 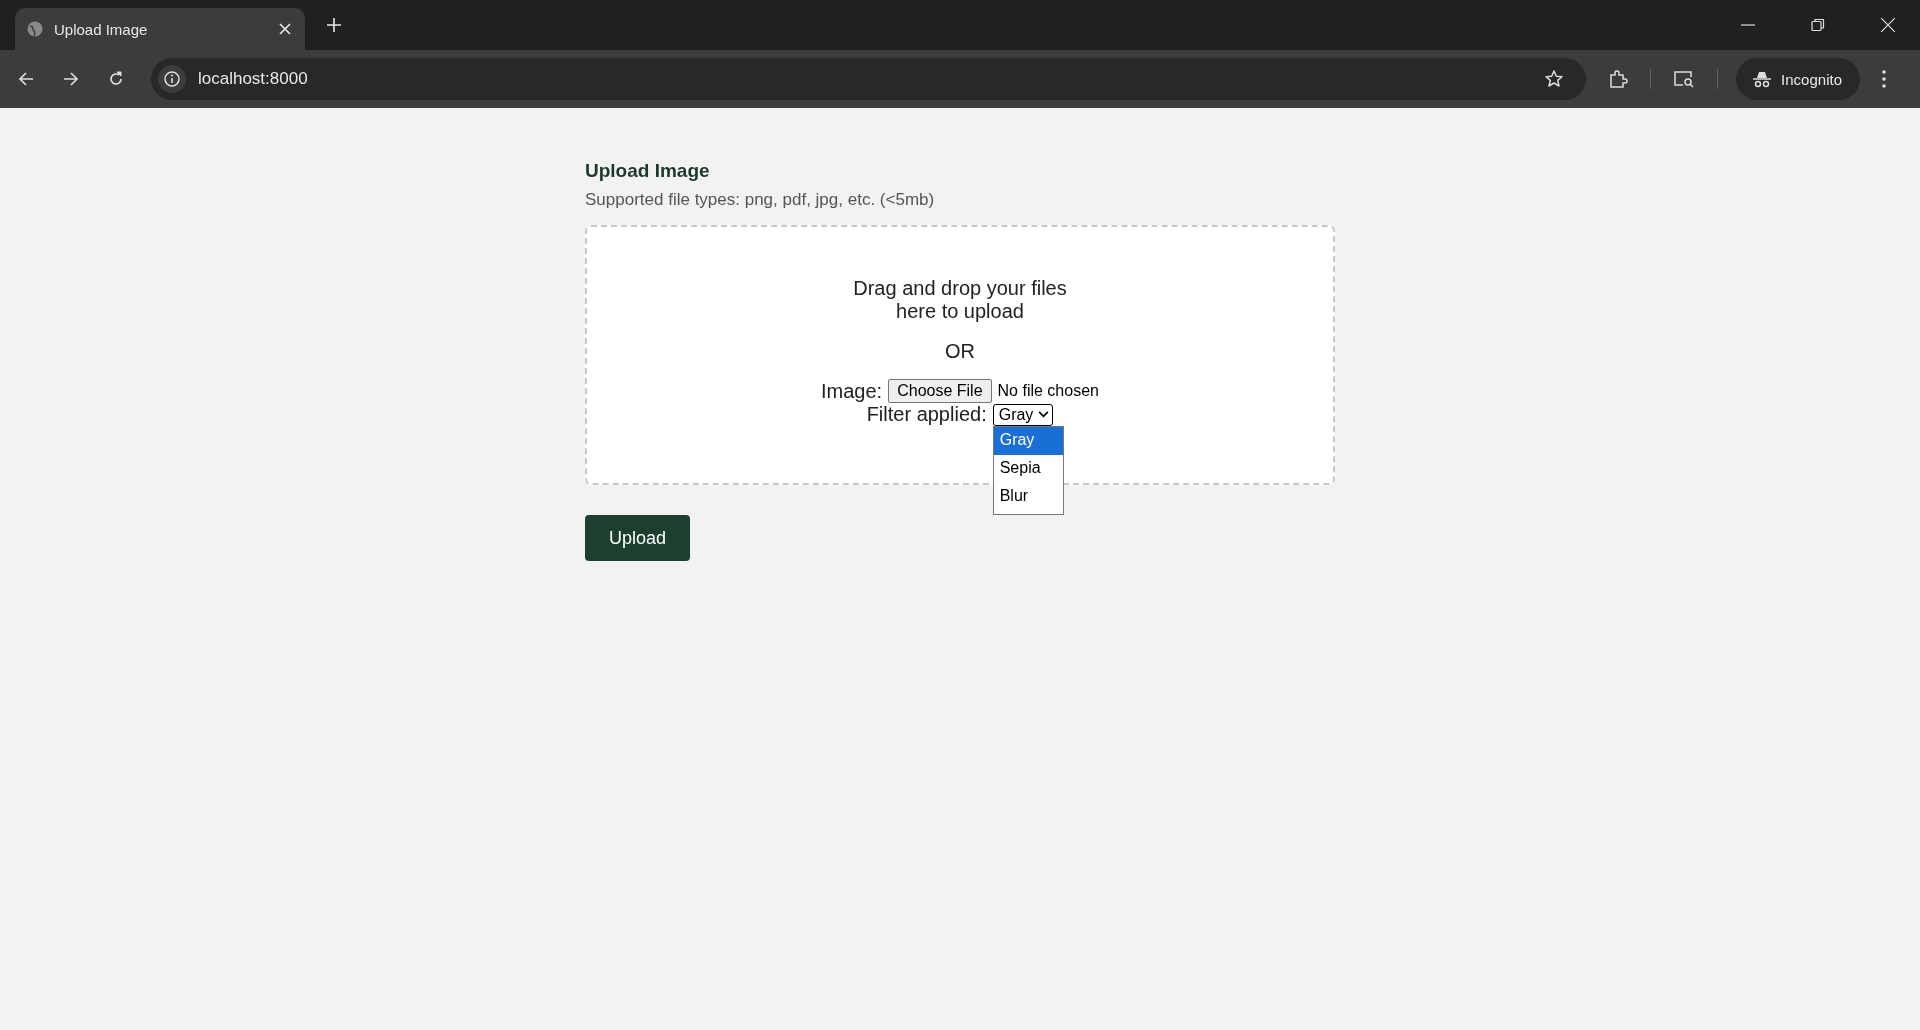 I want to click on address-bar: localhost:8000, so click(x=869, y=79).